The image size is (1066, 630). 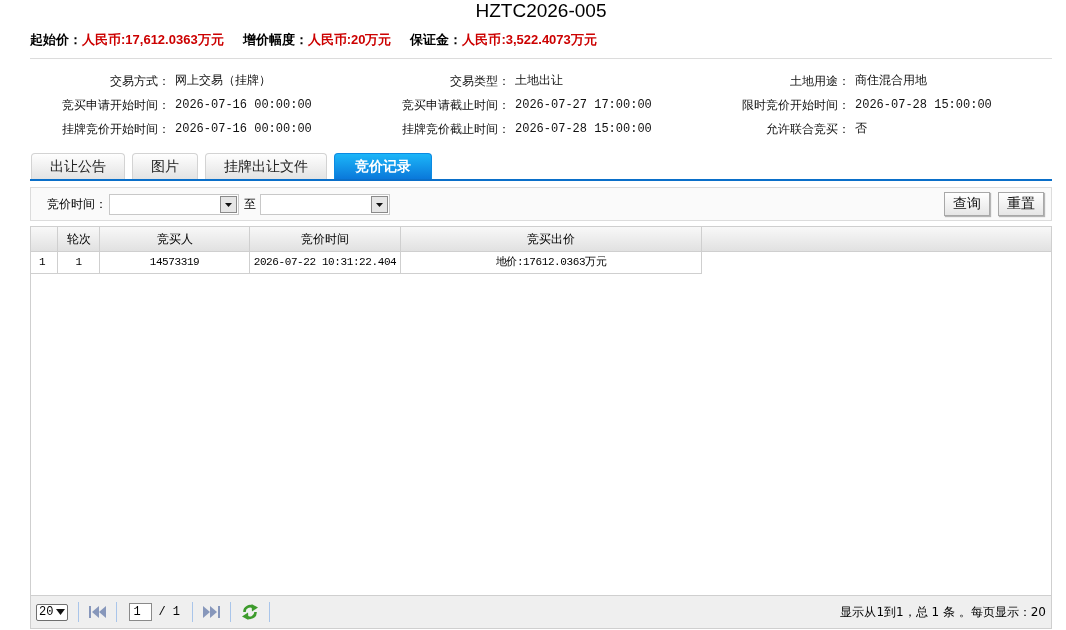 I want to click on info-label: 竞买申请开始时间：, so click(x=116, y=105).